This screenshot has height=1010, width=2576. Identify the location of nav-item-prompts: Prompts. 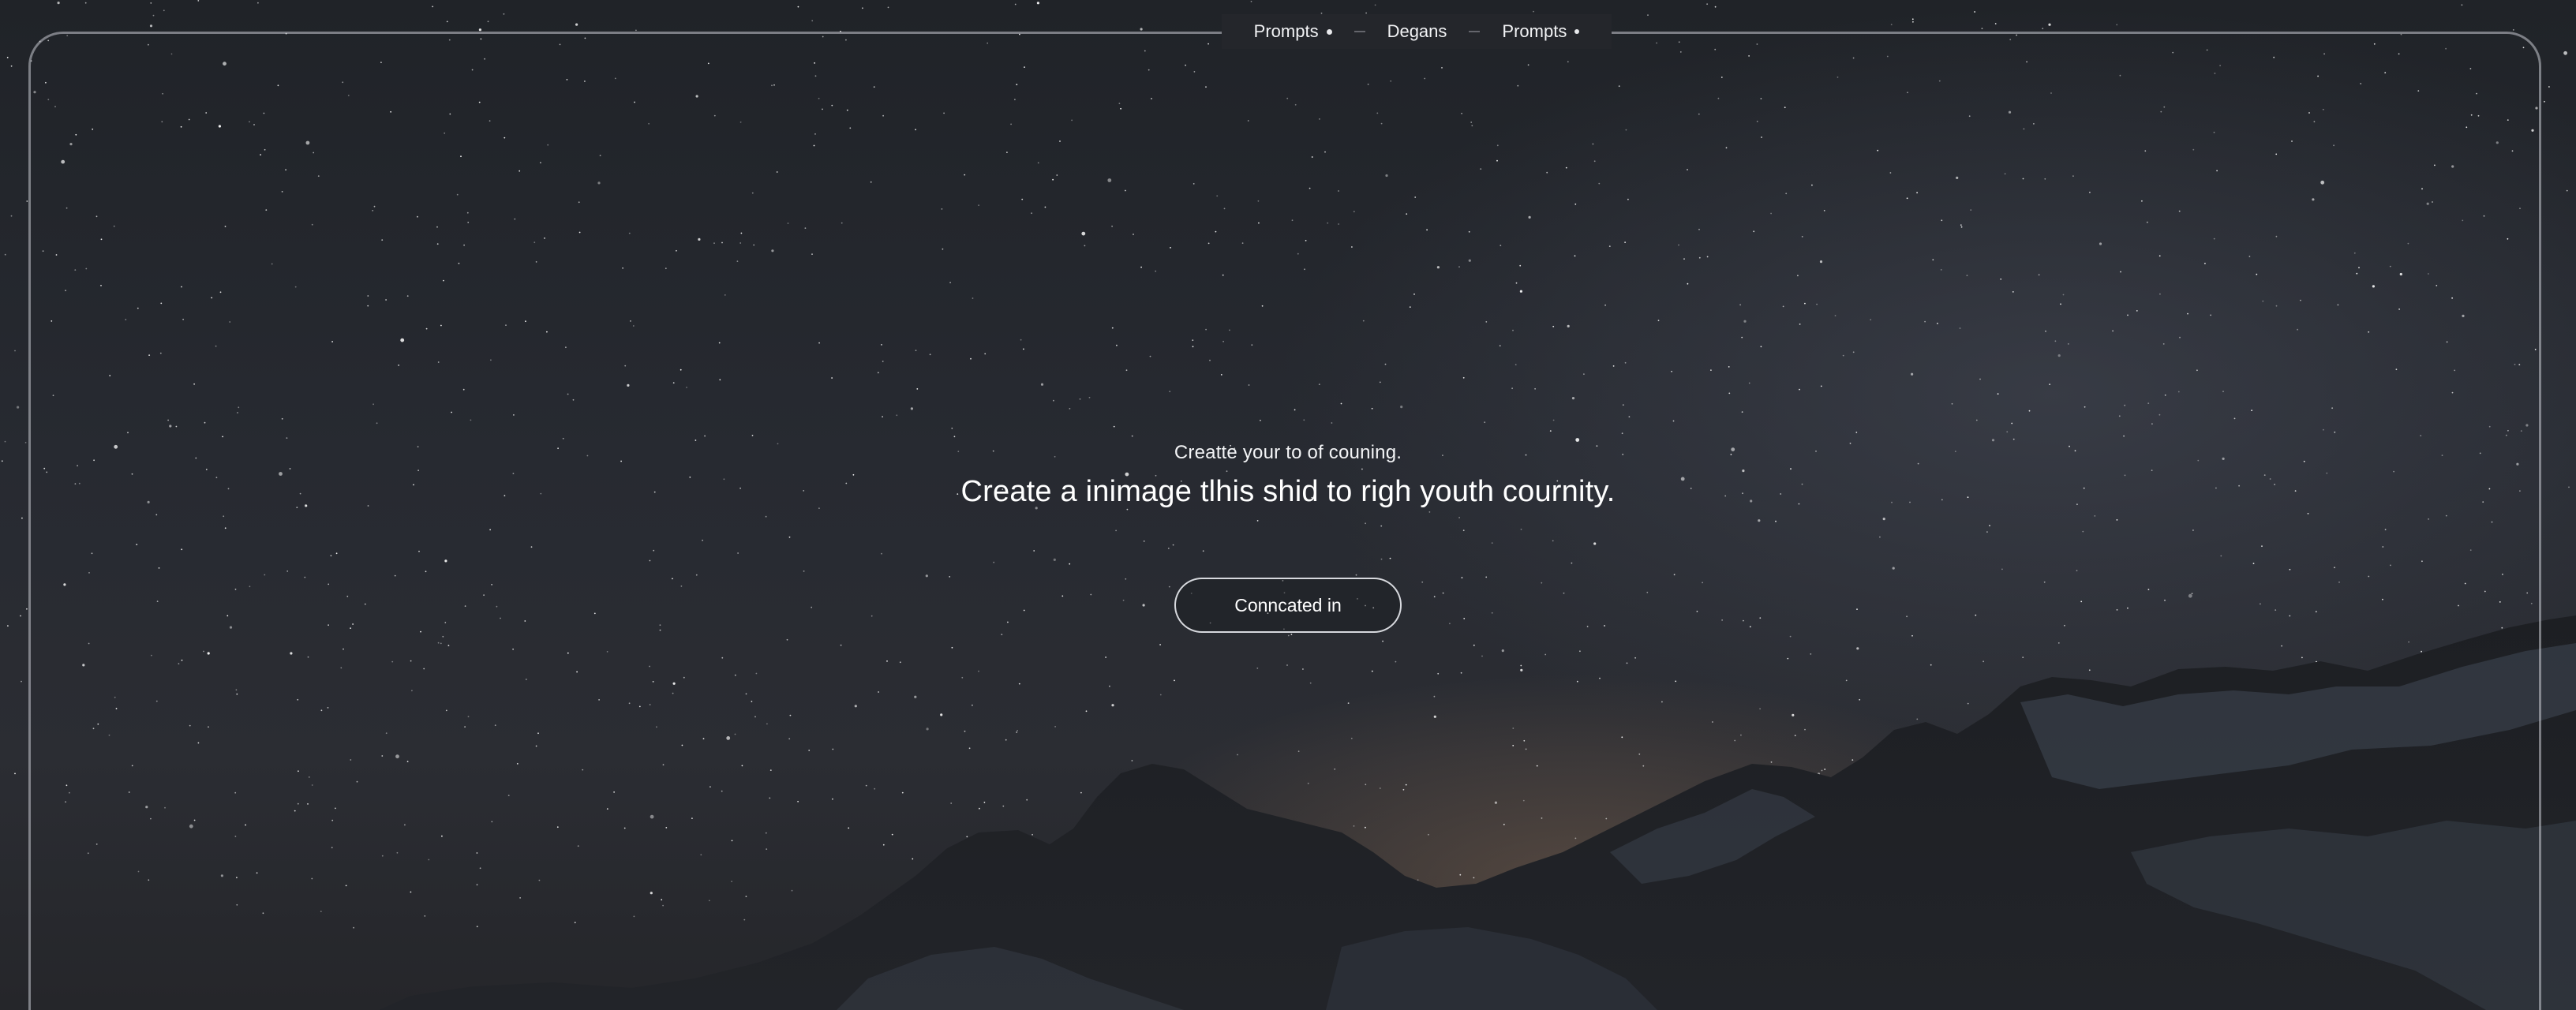
(1293, 31).